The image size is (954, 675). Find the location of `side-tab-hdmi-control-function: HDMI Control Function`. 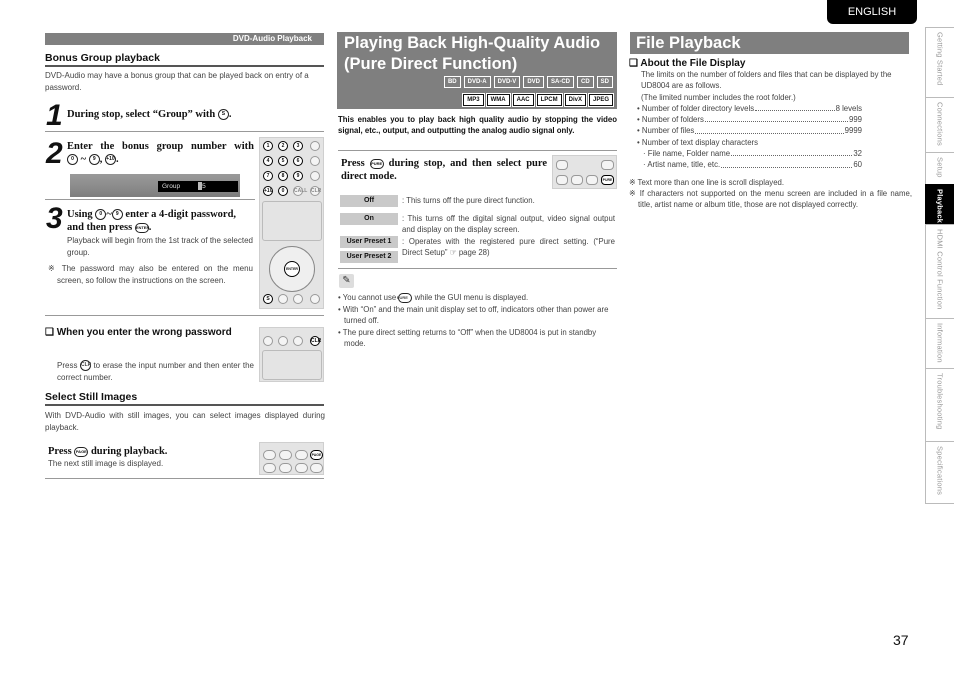

side-tab-hdmi-control-function: HDMI Control Function is located at coordinates (939, 271).